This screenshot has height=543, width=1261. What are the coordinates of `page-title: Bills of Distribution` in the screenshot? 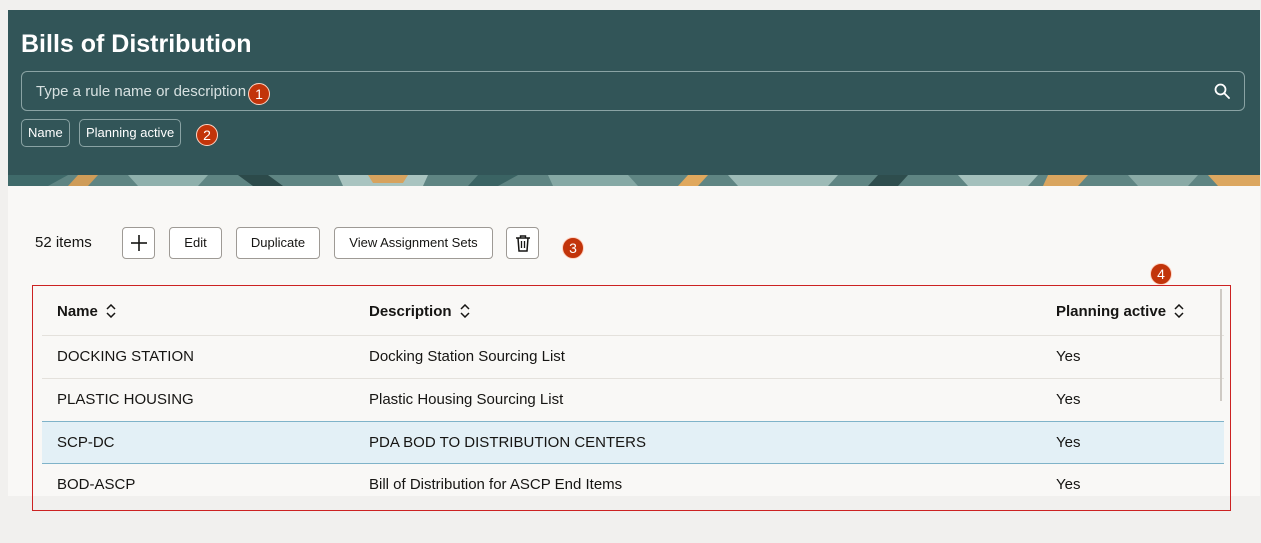 It's located at (136, 44).